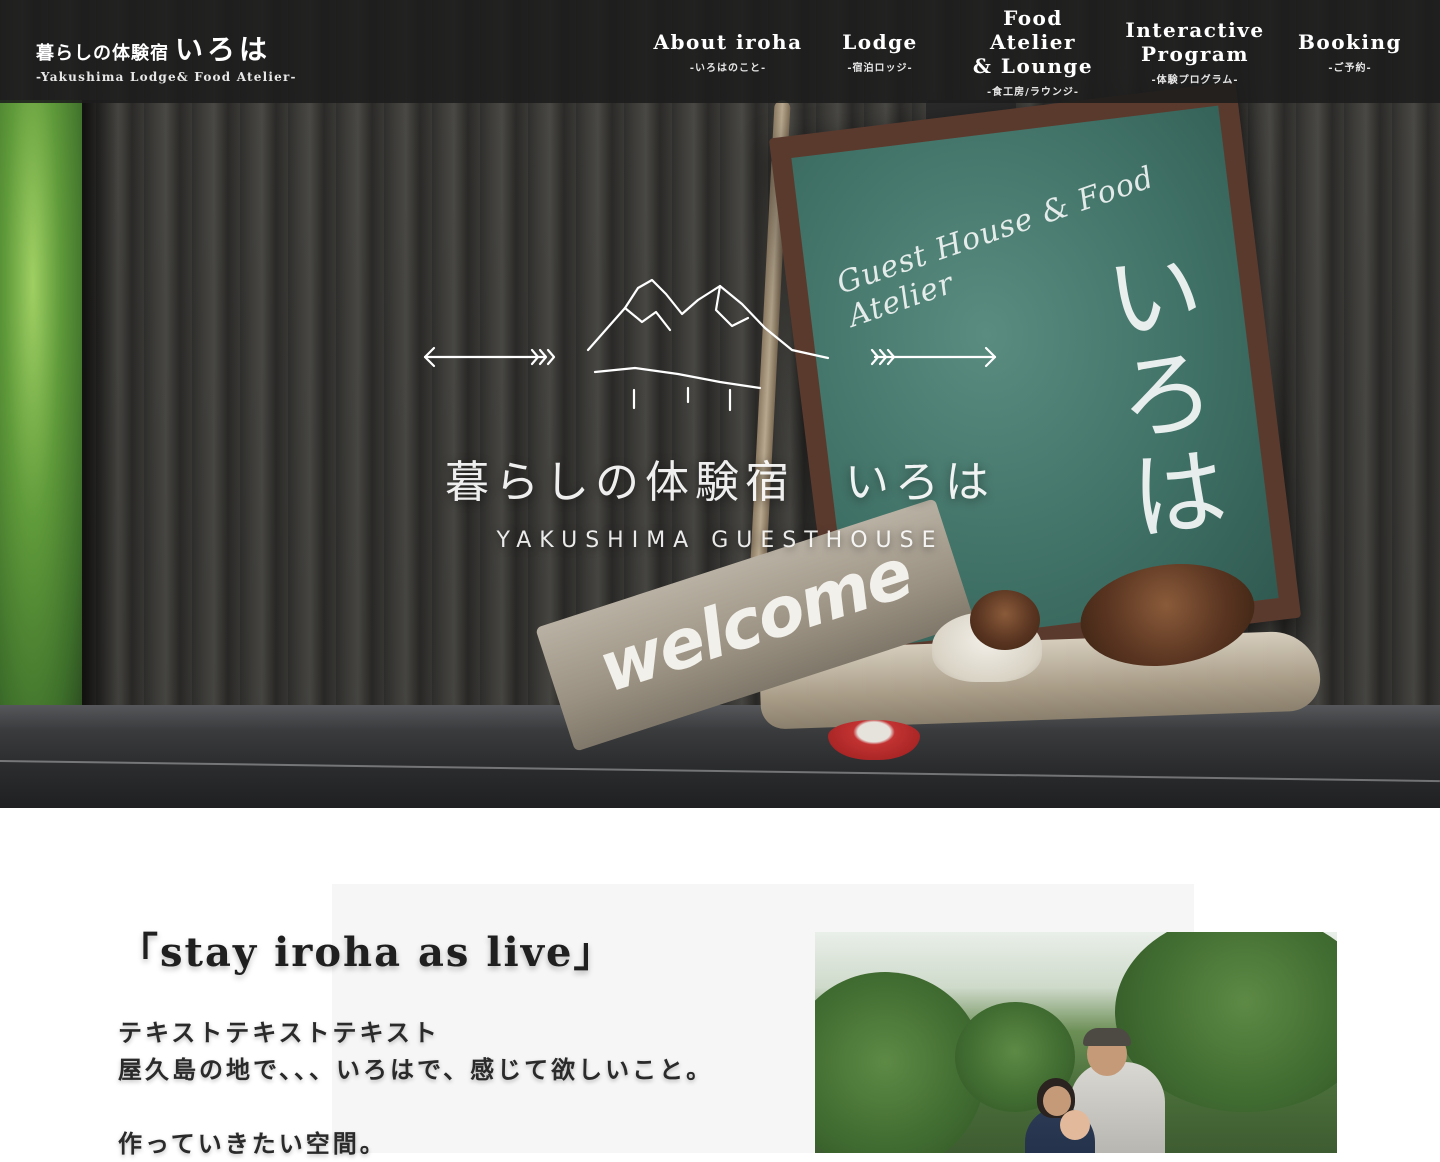  What do you see at coordinates (880, 68) in the screenshot?
I see `nav-sublabel: -宿泊ロッジ-` at bounding box center [880, 68].